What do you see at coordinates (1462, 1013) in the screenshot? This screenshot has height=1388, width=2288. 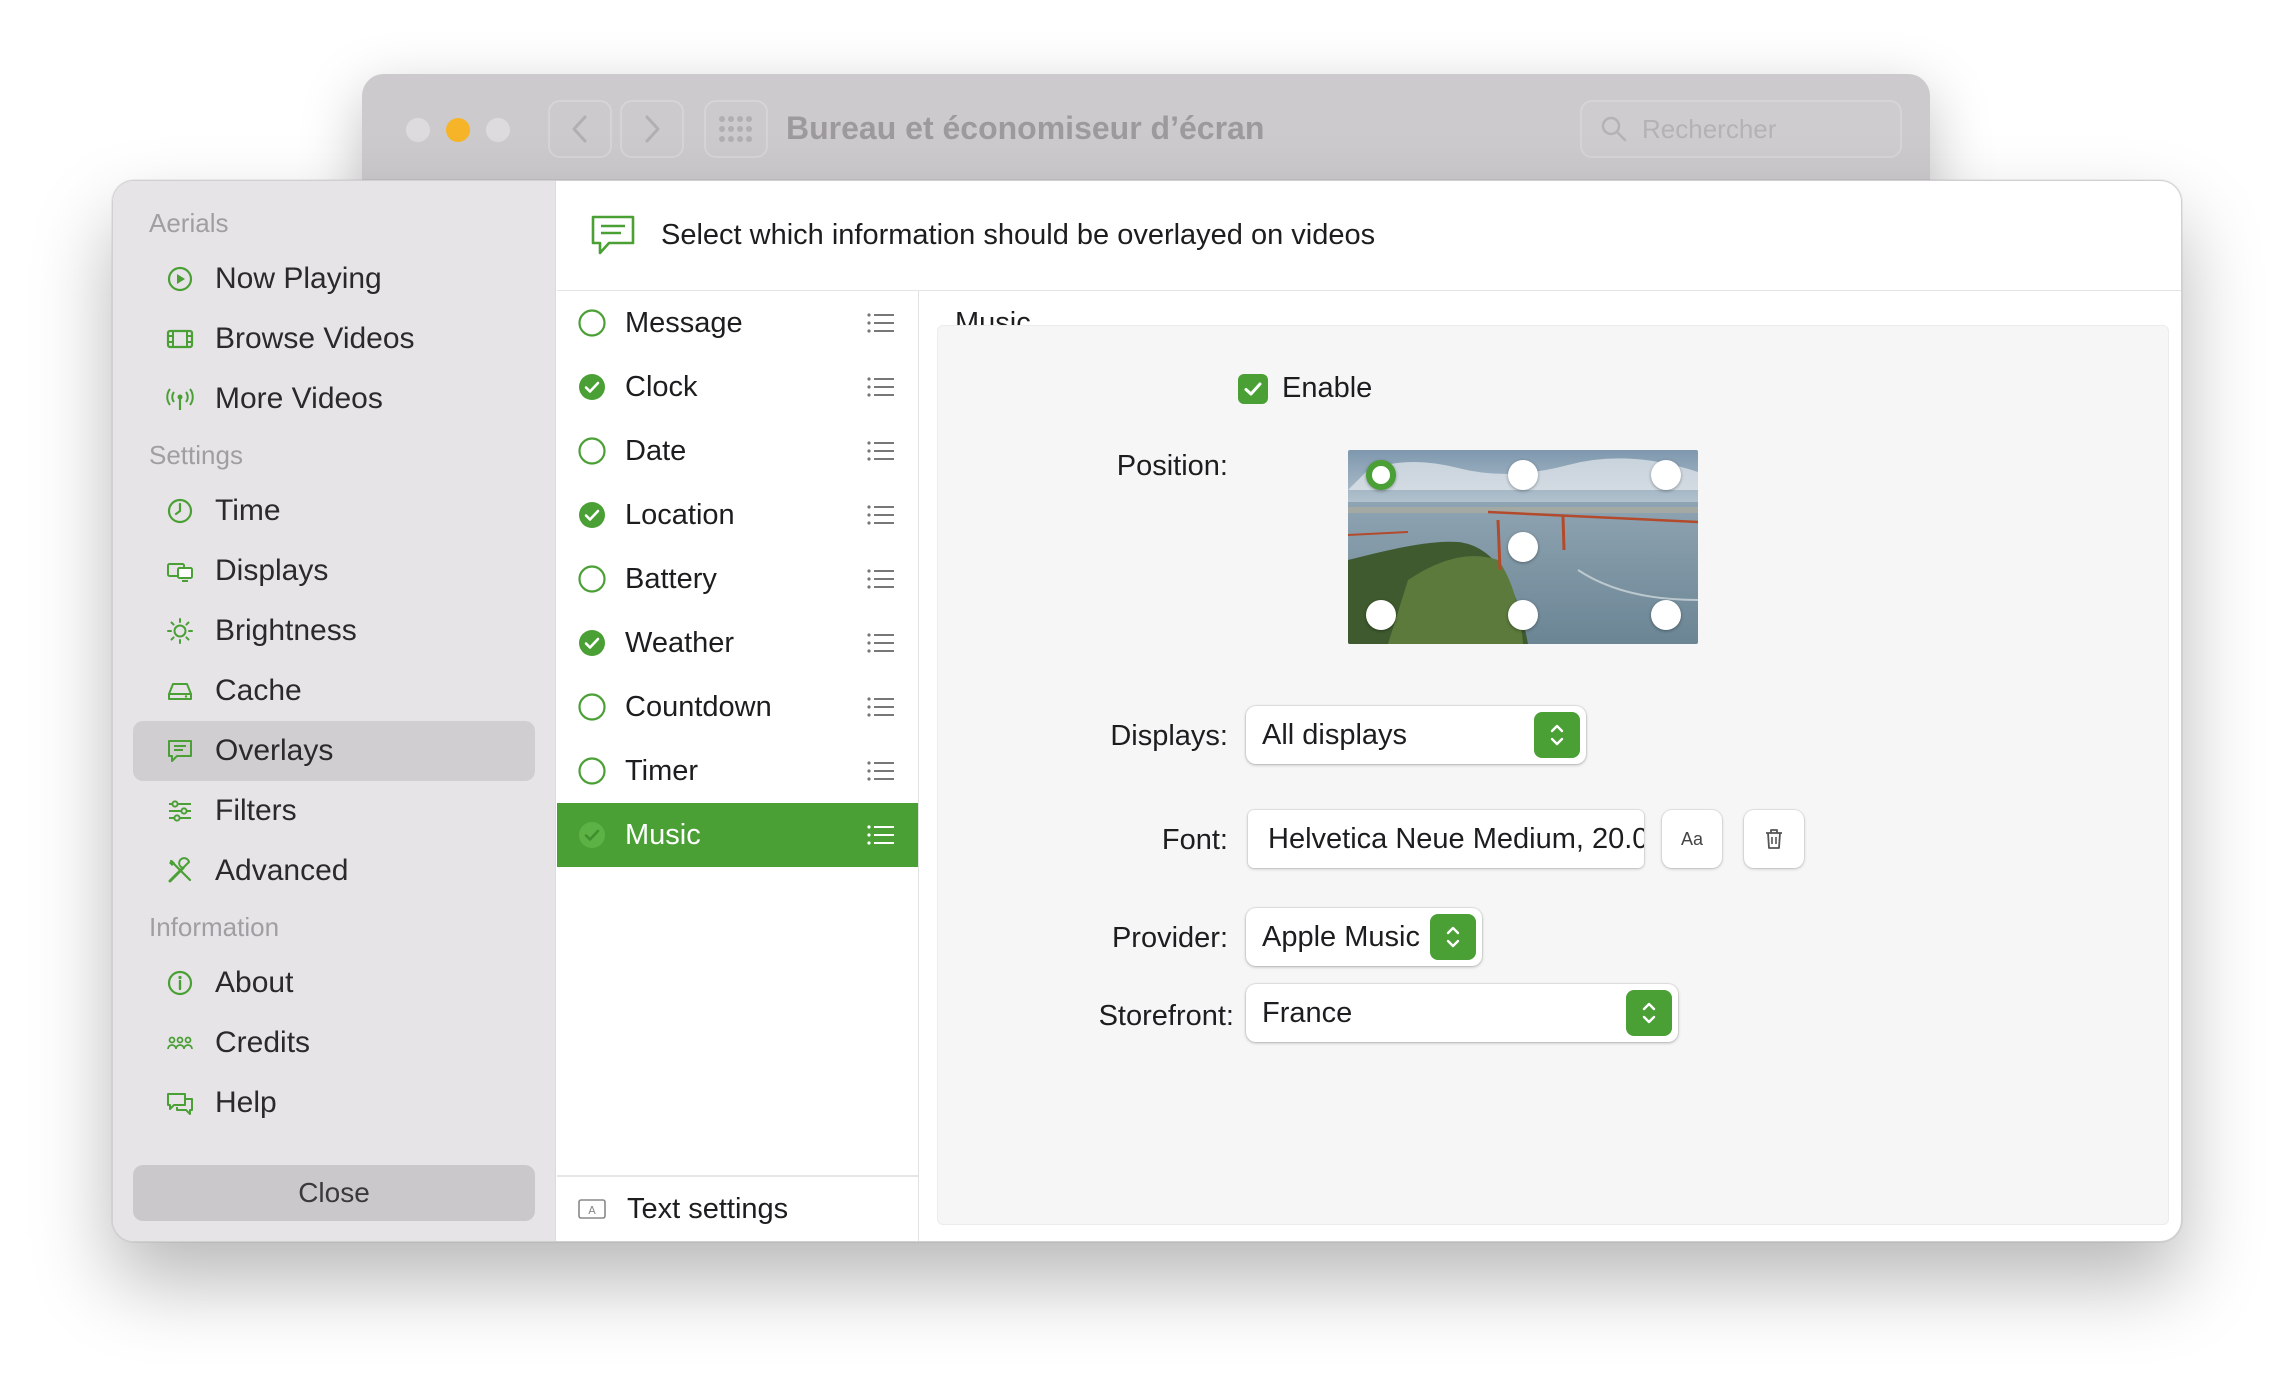 I see `storefront-popup: France` at bounding box center [1462, 1013].